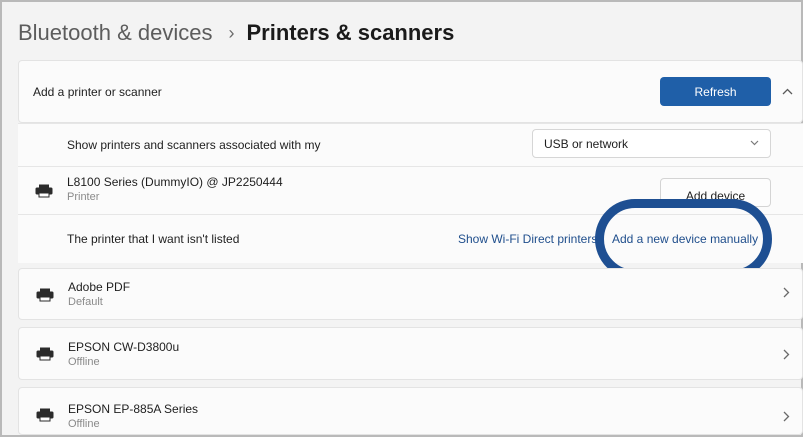 This screenshot has width=803, height=437. What do you see at coordinates (83, 196) in the screenshot?
I see `found-device-type: Printer` at bounding box center [83, 196].